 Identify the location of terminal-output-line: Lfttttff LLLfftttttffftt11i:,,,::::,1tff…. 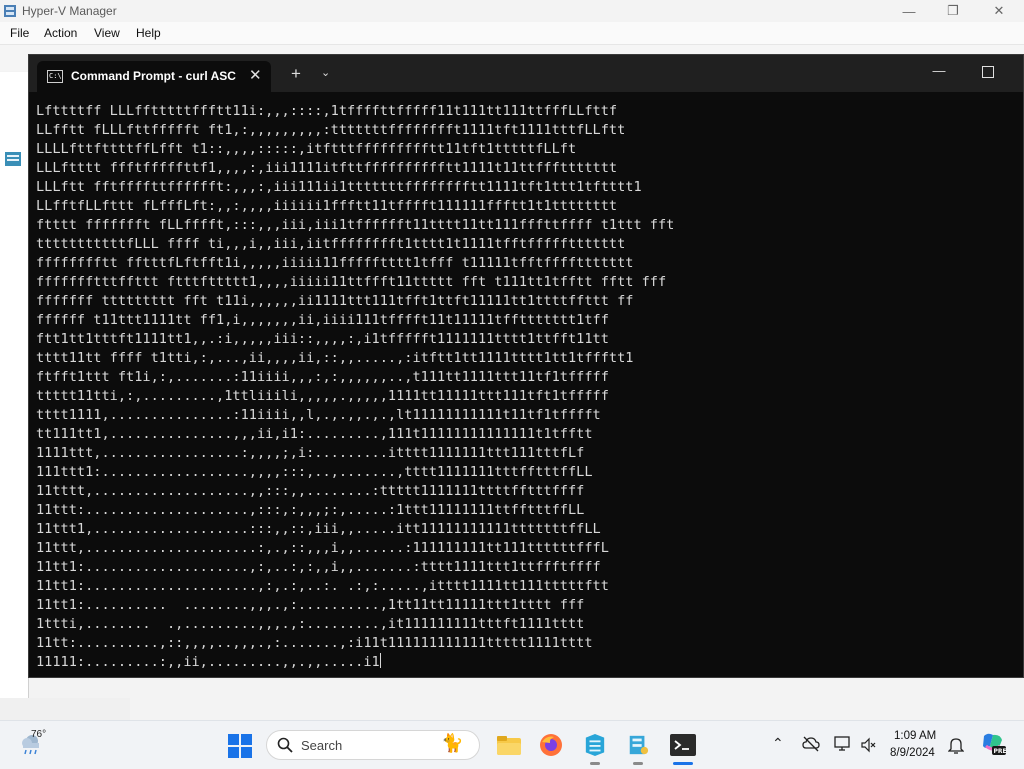
(327, 111).